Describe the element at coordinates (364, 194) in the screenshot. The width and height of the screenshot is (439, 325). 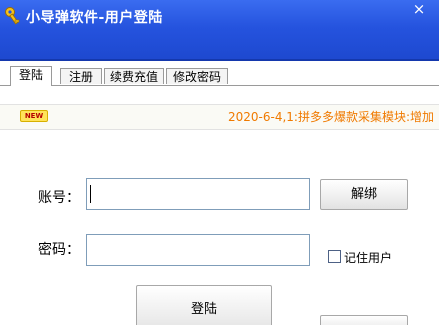
I see `unbind-button: 解绑` at that location.